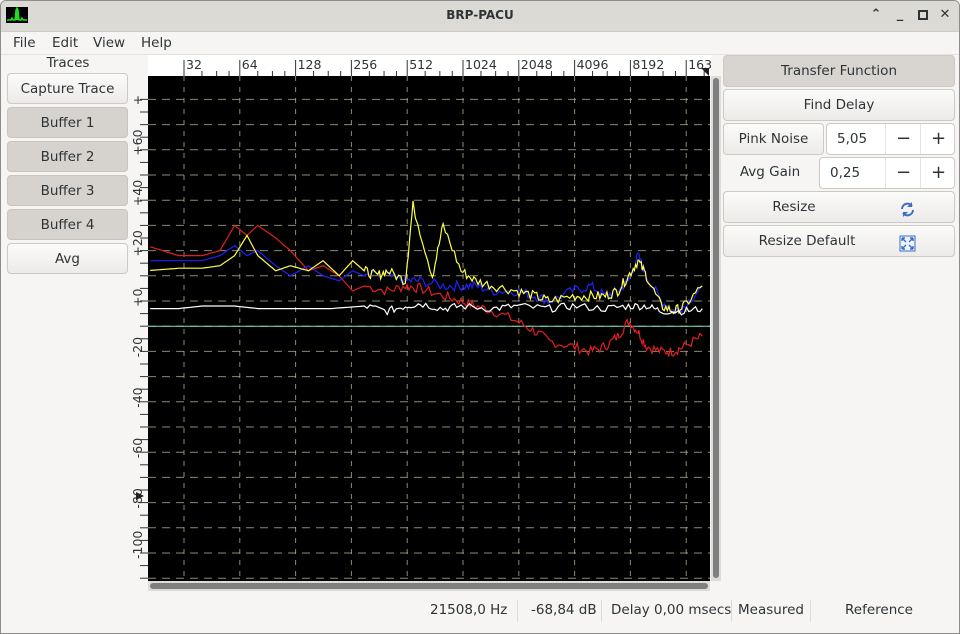  Describe the element at coordinates (923, 15) in the screenshot. I see `maximize-button` at that location.